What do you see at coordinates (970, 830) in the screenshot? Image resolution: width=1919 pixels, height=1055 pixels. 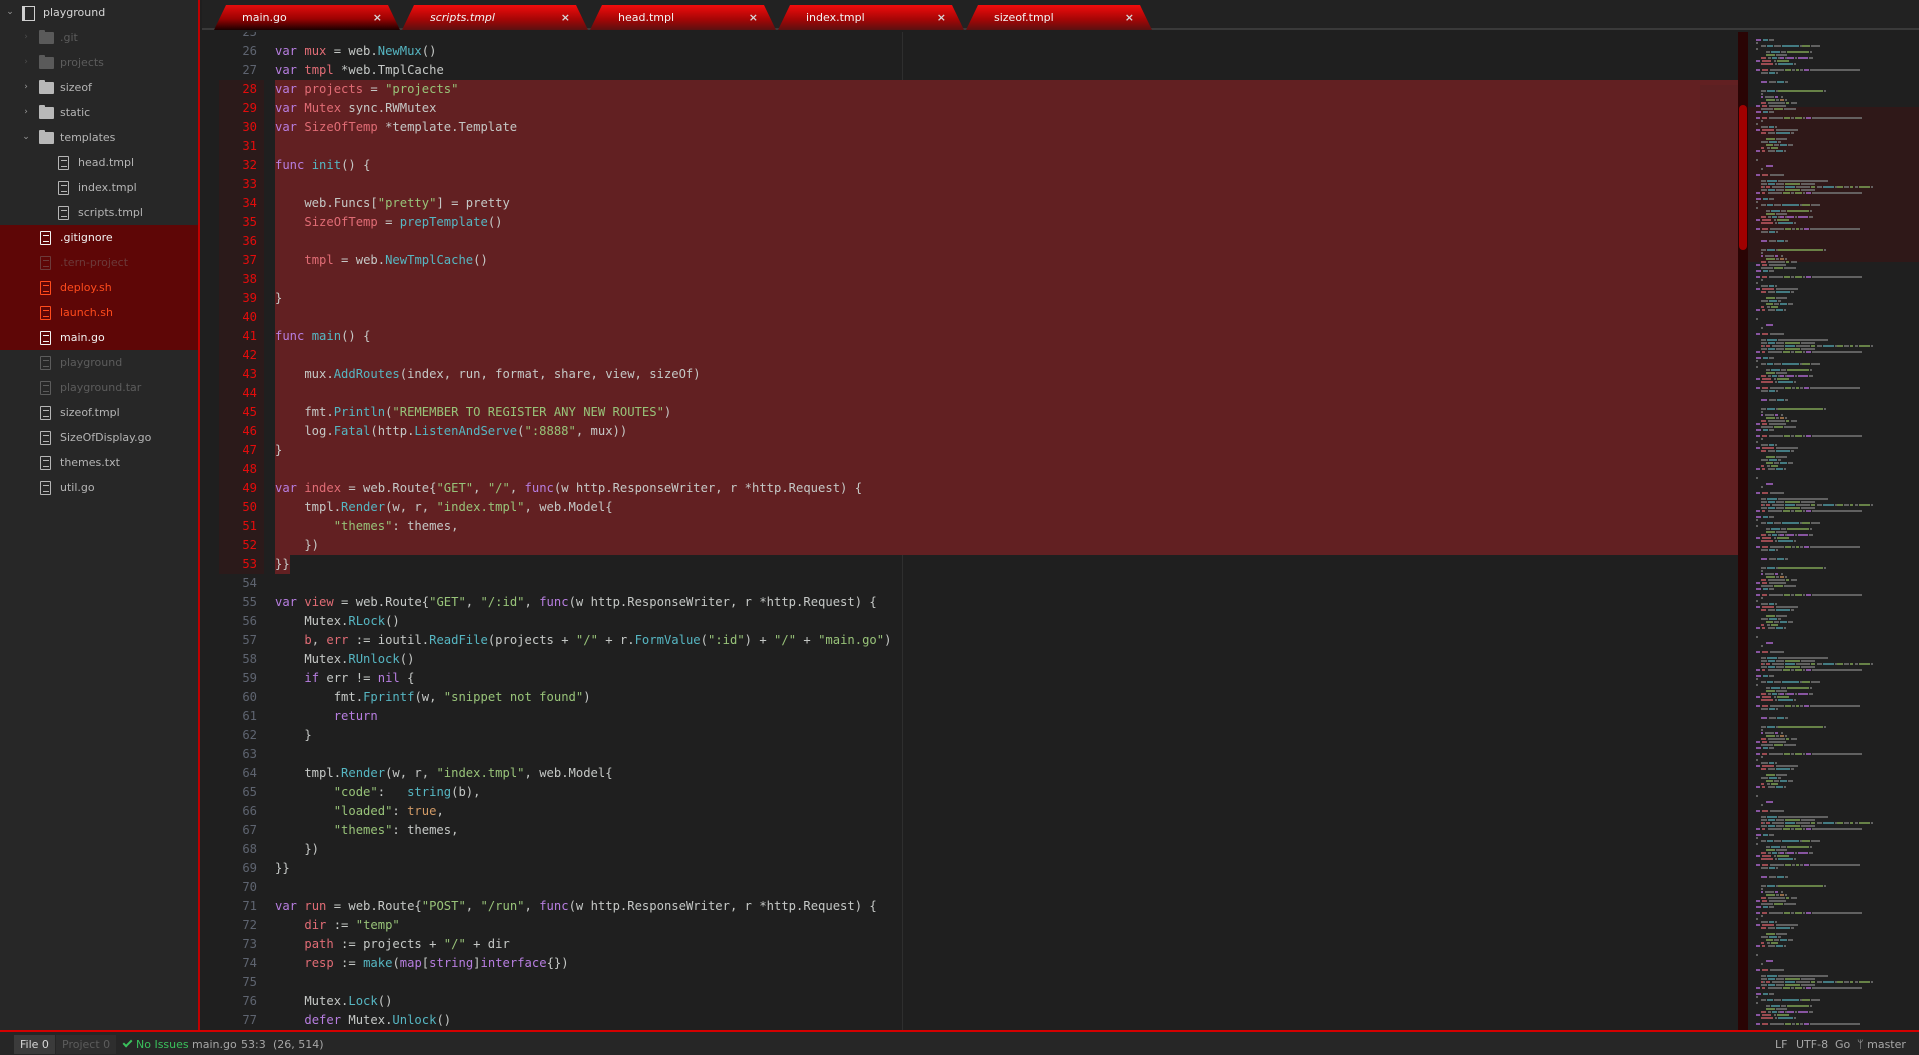 I see `code-line: 67 "themes": themes,` at bounding box center [970, 830].